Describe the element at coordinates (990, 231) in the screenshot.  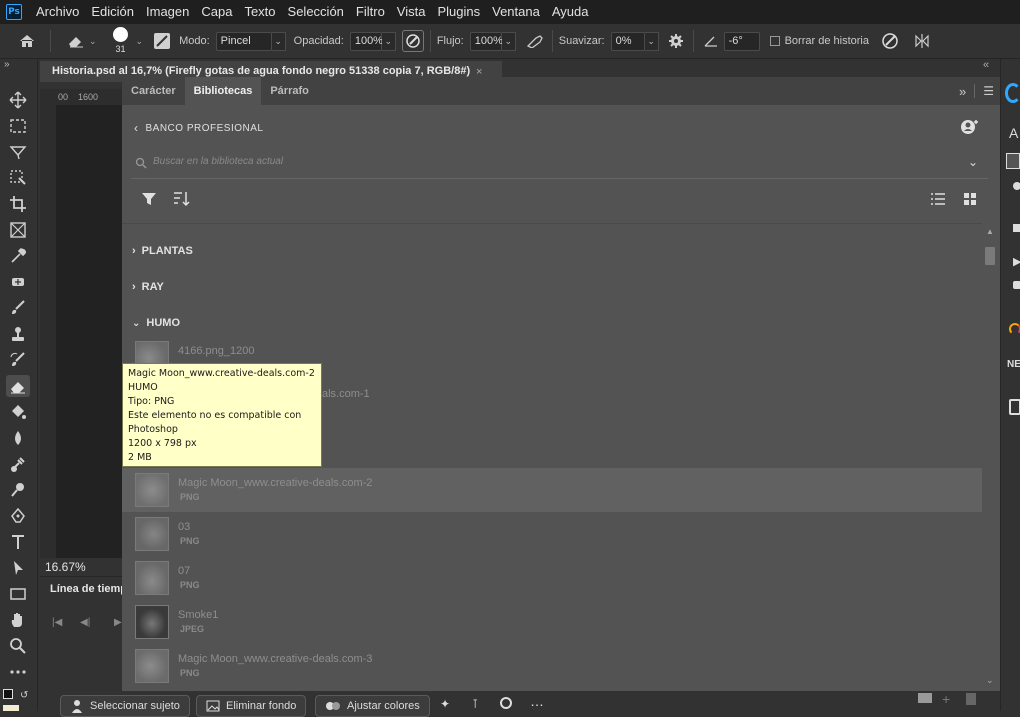
I see `scroll-up-icon: ▲` at that location.